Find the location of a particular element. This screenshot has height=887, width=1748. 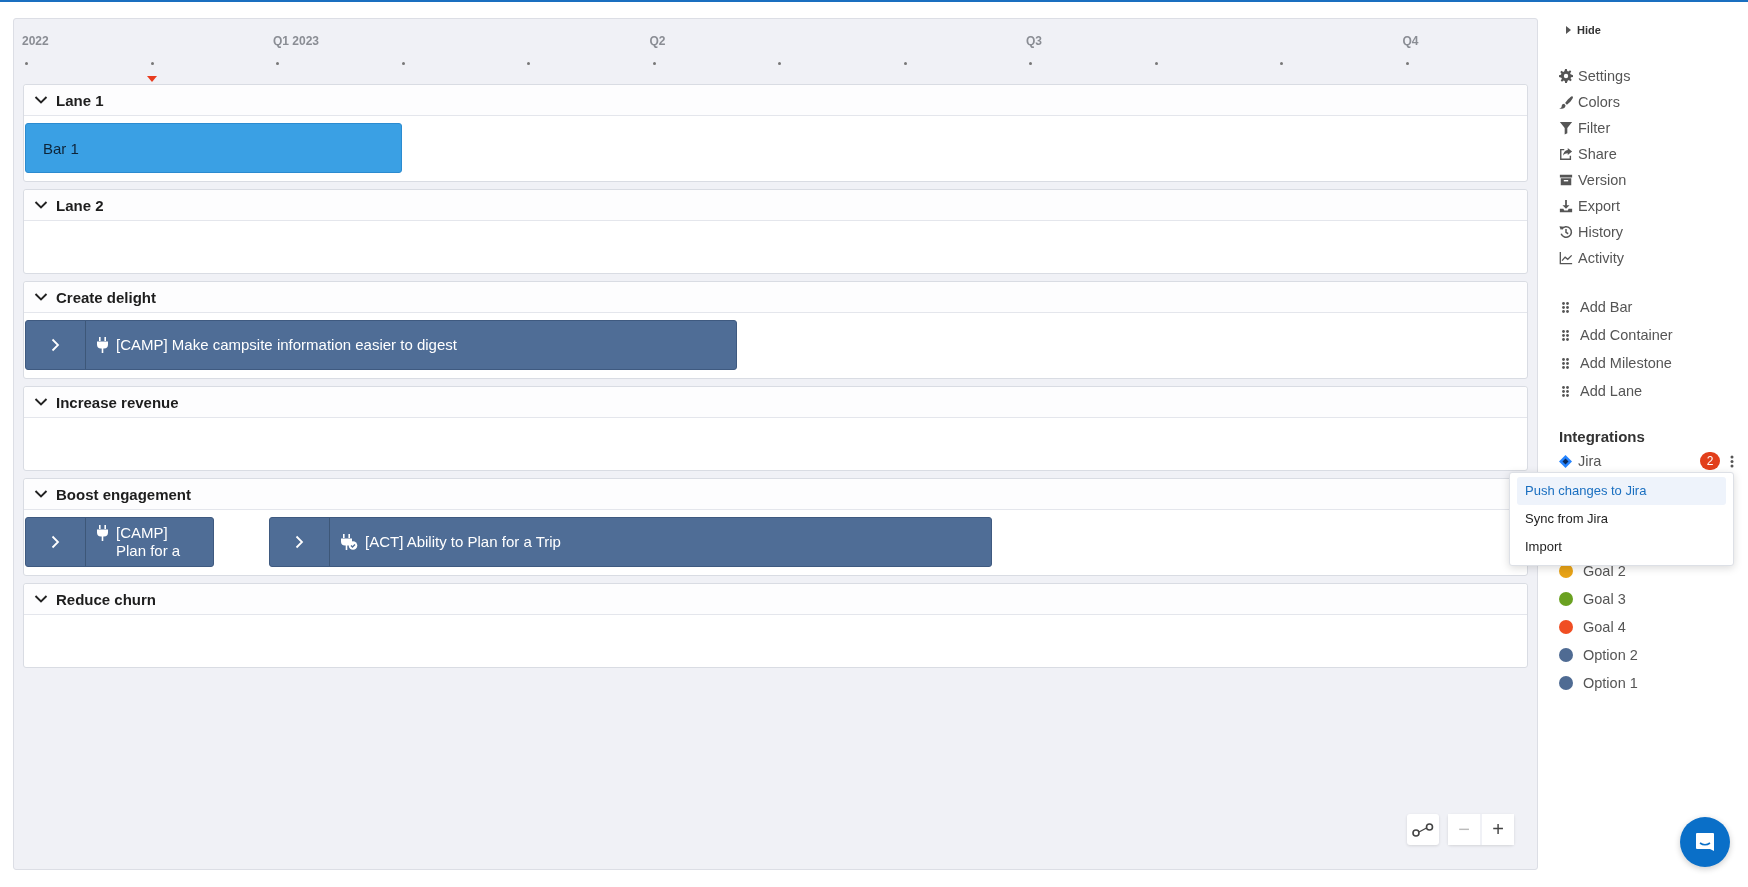

container-bar: [CAMP] Plan for a is located at coordinates (119, 542).